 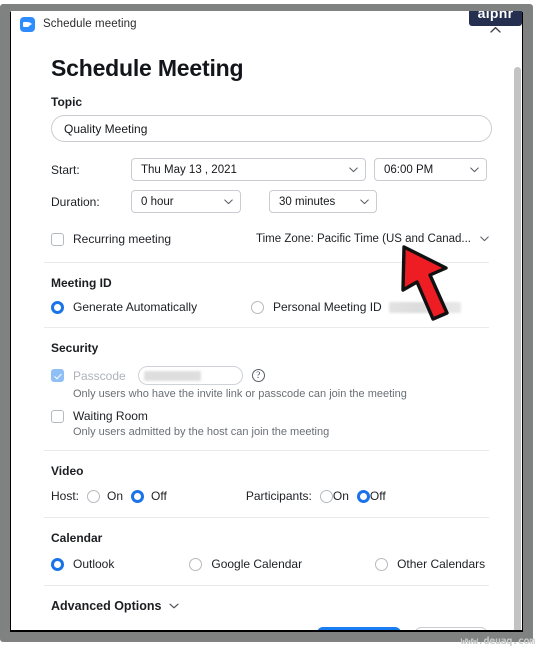 What do you see at coordinates (326, 496) in the screenshot?
I see `radio-participants-video-on` at bounding box center [326, 496].